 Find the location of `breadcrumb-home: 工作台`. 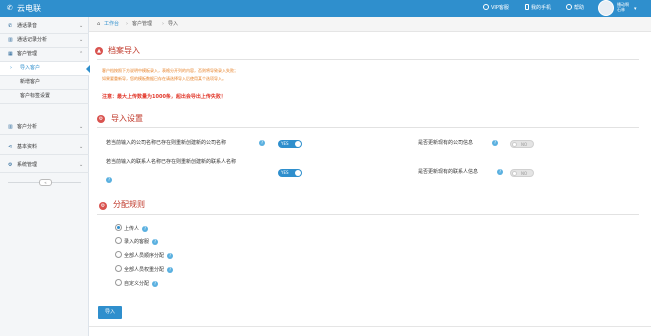

breadcrumb-home: 工作台 is located at coordinates (111, 24).